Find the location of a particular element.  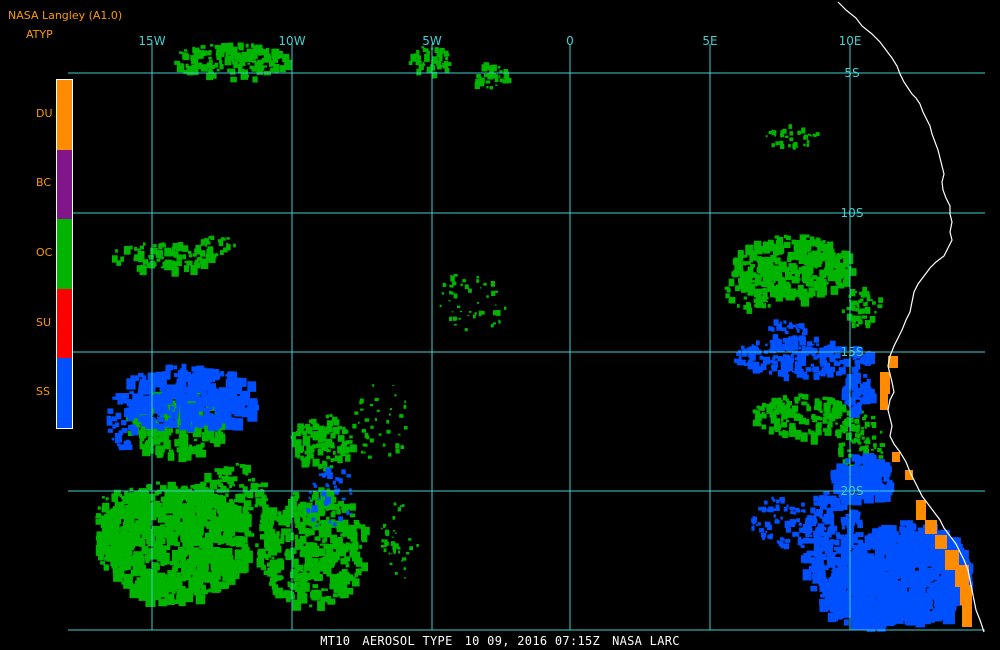

data-source-label: NASA Langley (A1.0) is located at coordinates (65, 15).